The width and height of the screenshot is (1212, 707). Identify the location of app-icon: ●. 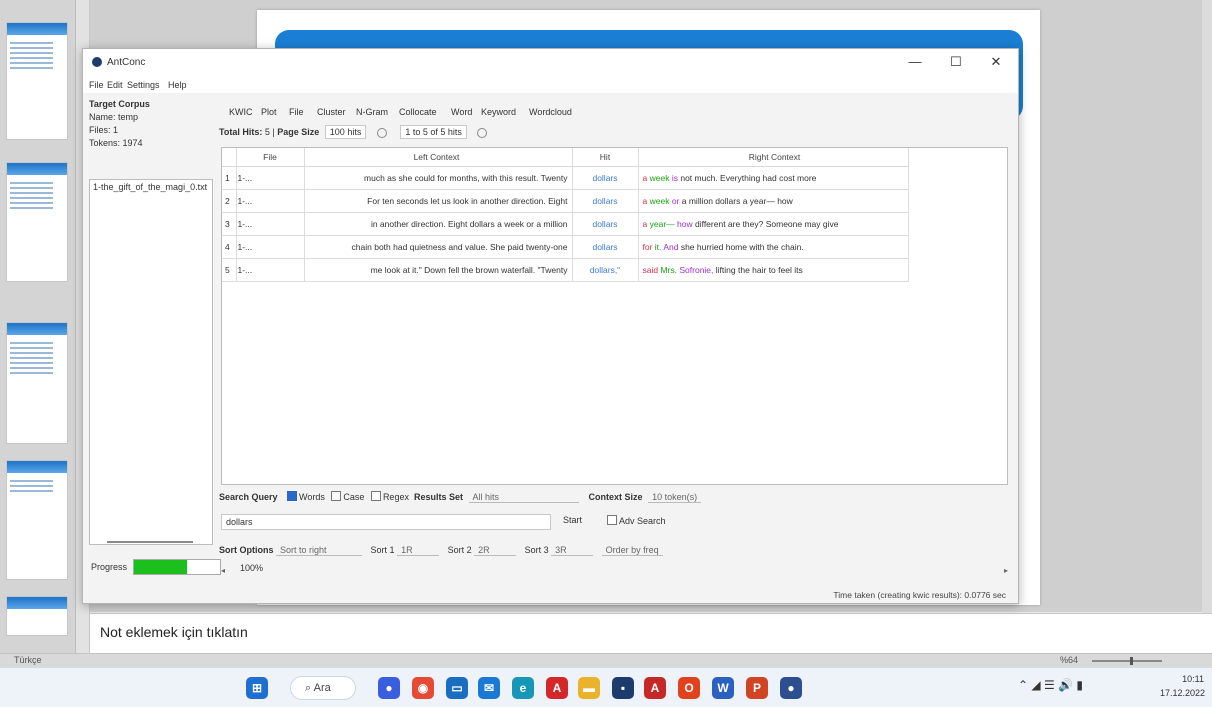
(791, 688).